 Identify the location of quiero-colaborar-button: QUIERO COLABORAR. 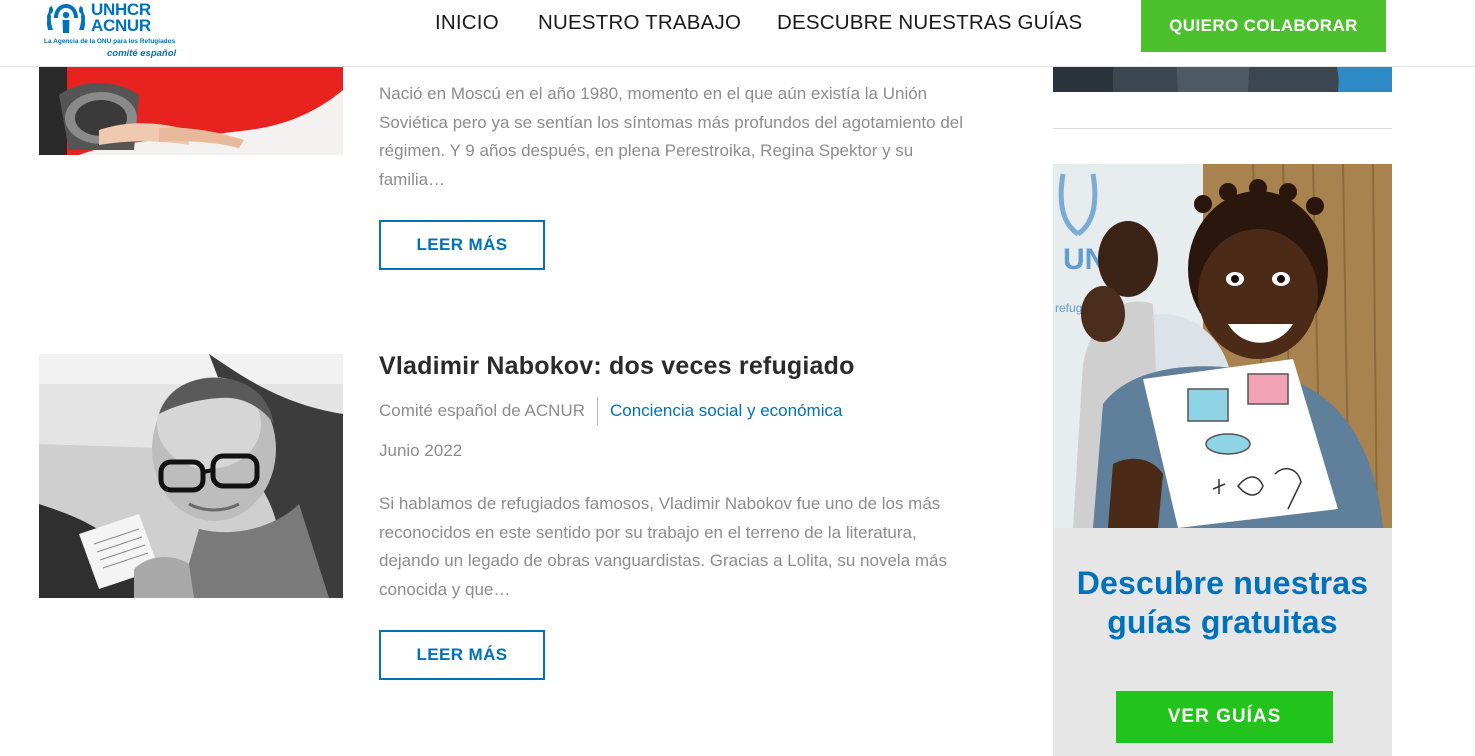
(1263, 26).